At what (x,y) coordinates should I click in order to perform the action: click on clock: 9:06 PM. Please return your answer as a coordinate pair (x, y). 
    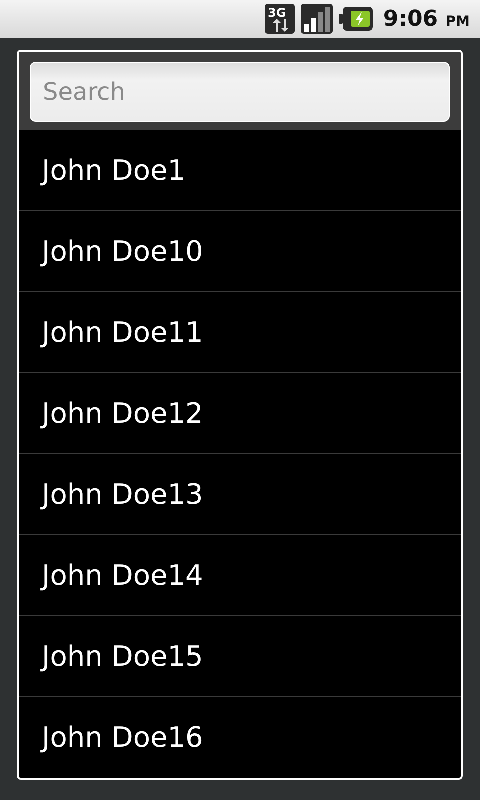
    Looking at the image, I should click on (426, 19).